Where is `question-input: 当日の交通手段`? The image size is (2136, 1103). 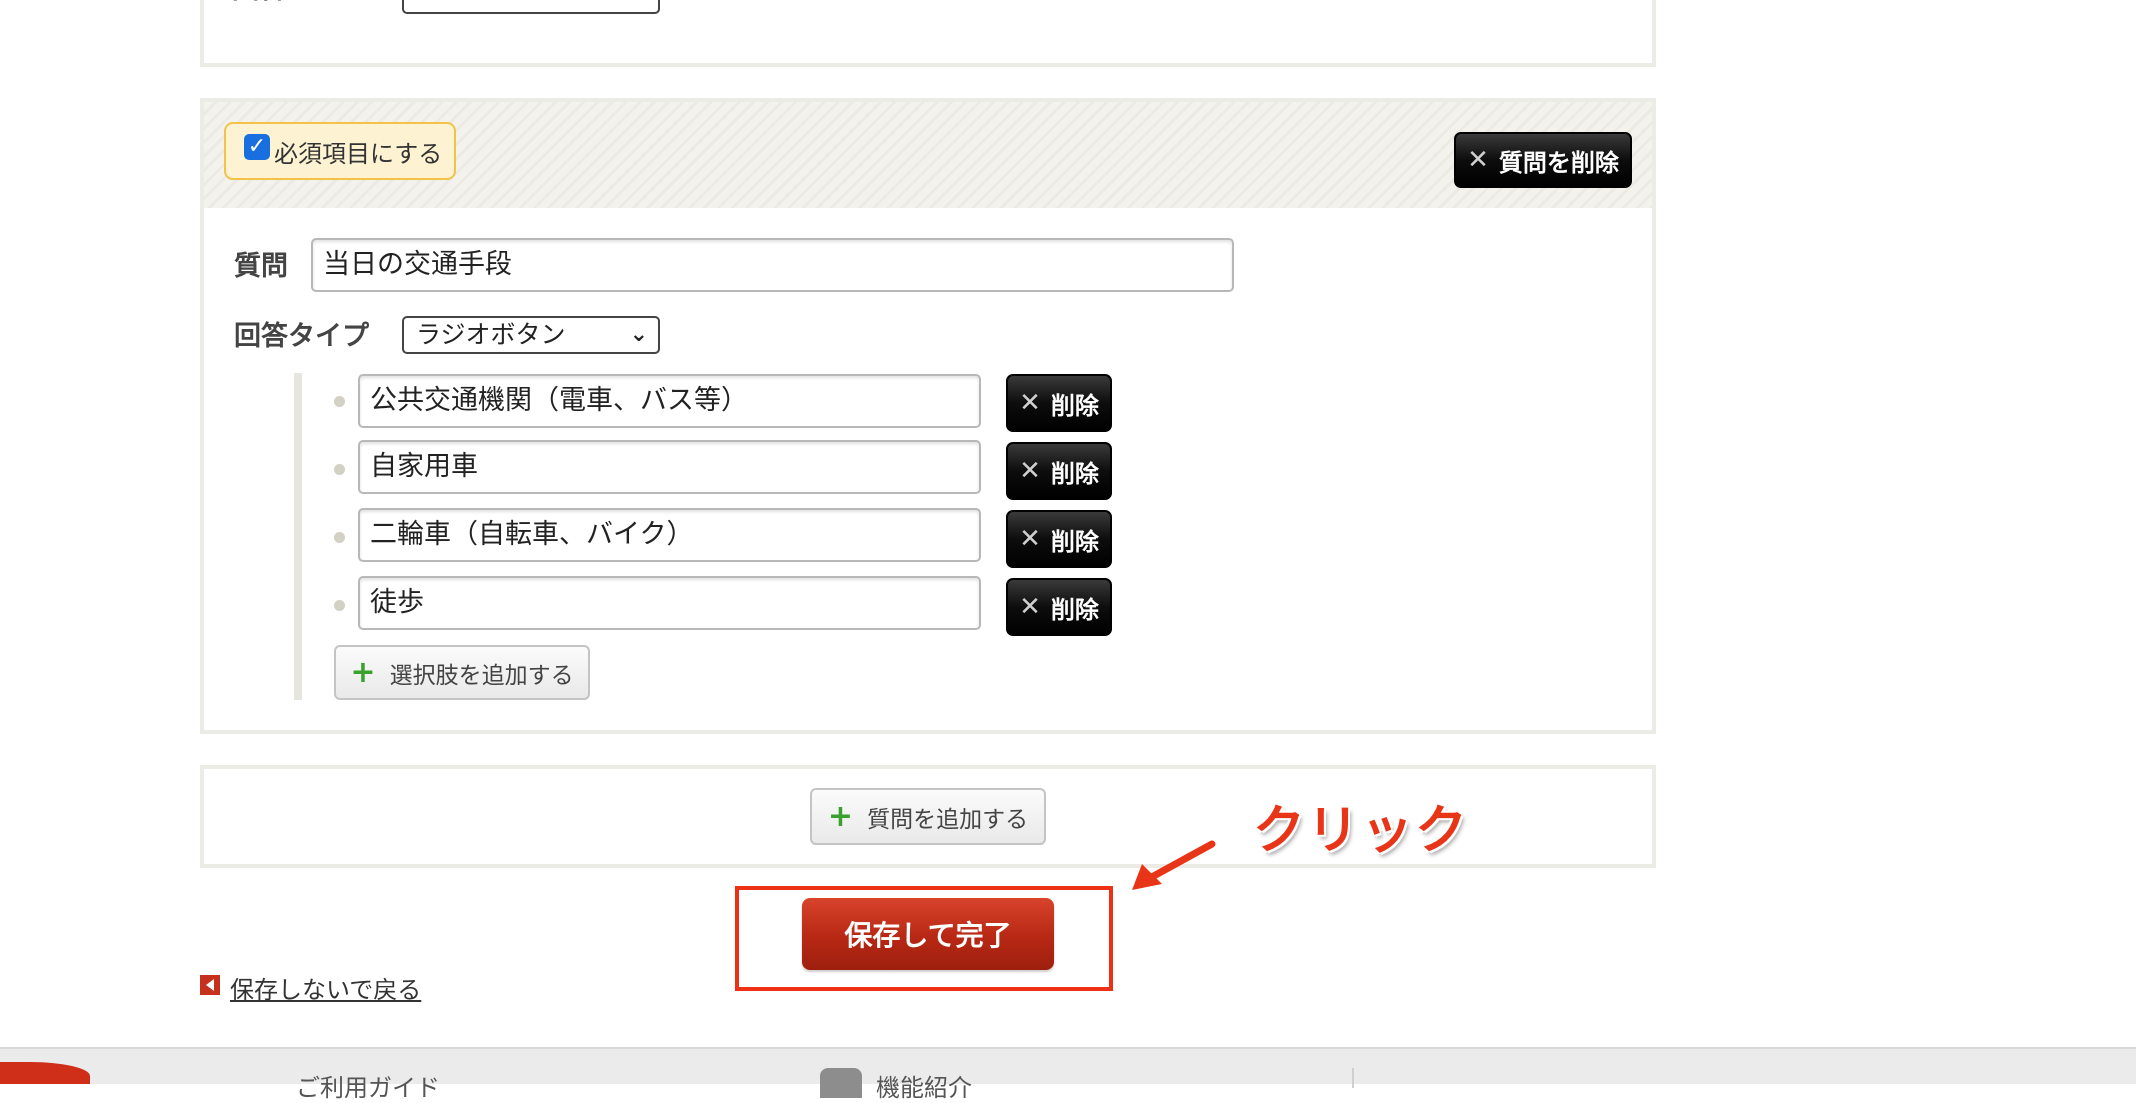 question-input: 当日の交通手段 is located at coordinates (772, 265).